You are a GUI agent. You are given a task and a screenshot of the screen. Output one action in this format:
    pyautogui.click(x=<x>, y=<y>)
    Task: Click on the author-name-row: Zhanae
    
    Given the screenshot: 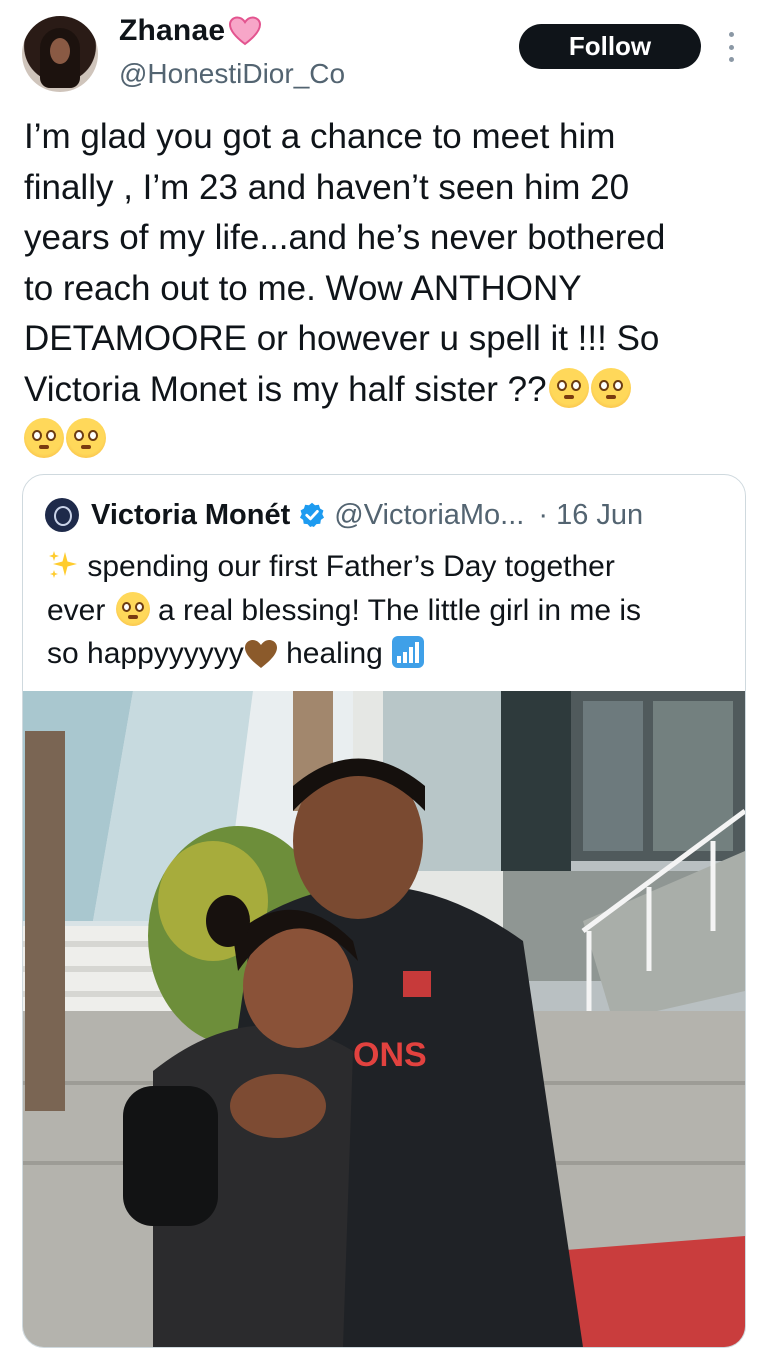 What is the action you would take?
    pyautogui.click(x=190, y=31)
    